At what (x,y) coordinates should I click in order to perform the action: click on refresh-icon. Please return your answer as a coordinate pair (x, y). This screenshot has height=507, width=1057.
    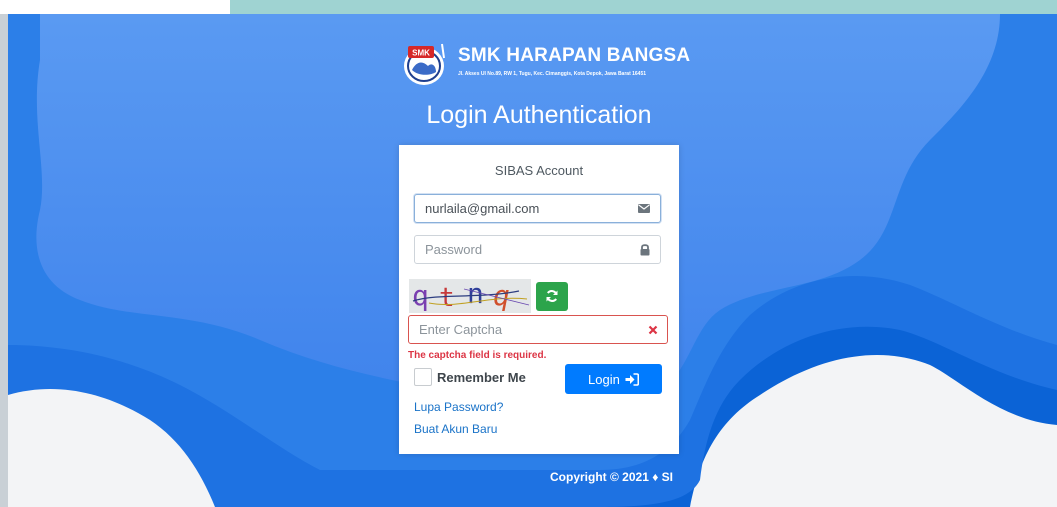
    Looking at the image, I should click on (552, 296).